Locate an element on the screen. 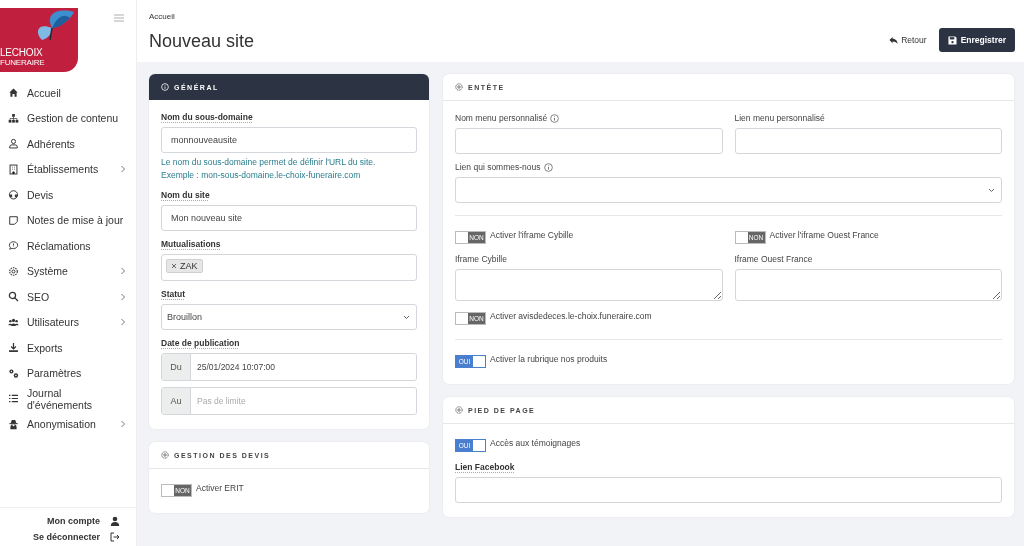  tag-chip: ZAK is located at coordinates (184, 266).